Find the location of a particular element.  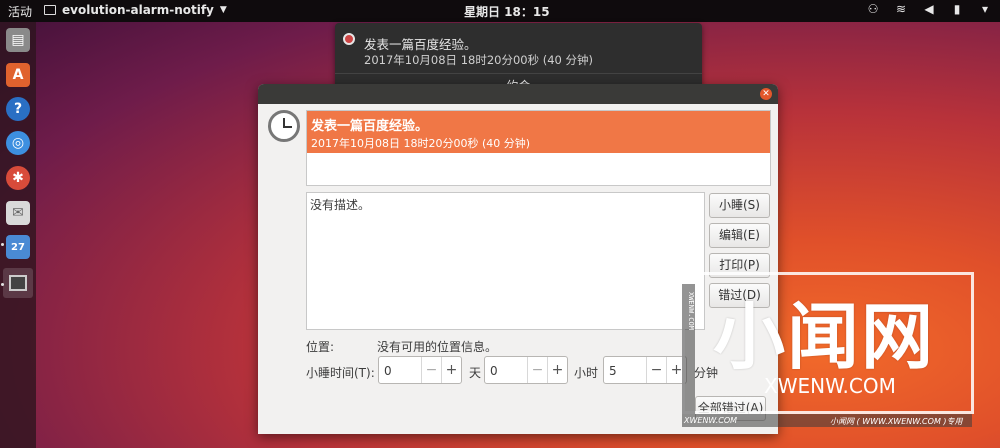

alarm-clock-icon is located at coordinates (349, 39).